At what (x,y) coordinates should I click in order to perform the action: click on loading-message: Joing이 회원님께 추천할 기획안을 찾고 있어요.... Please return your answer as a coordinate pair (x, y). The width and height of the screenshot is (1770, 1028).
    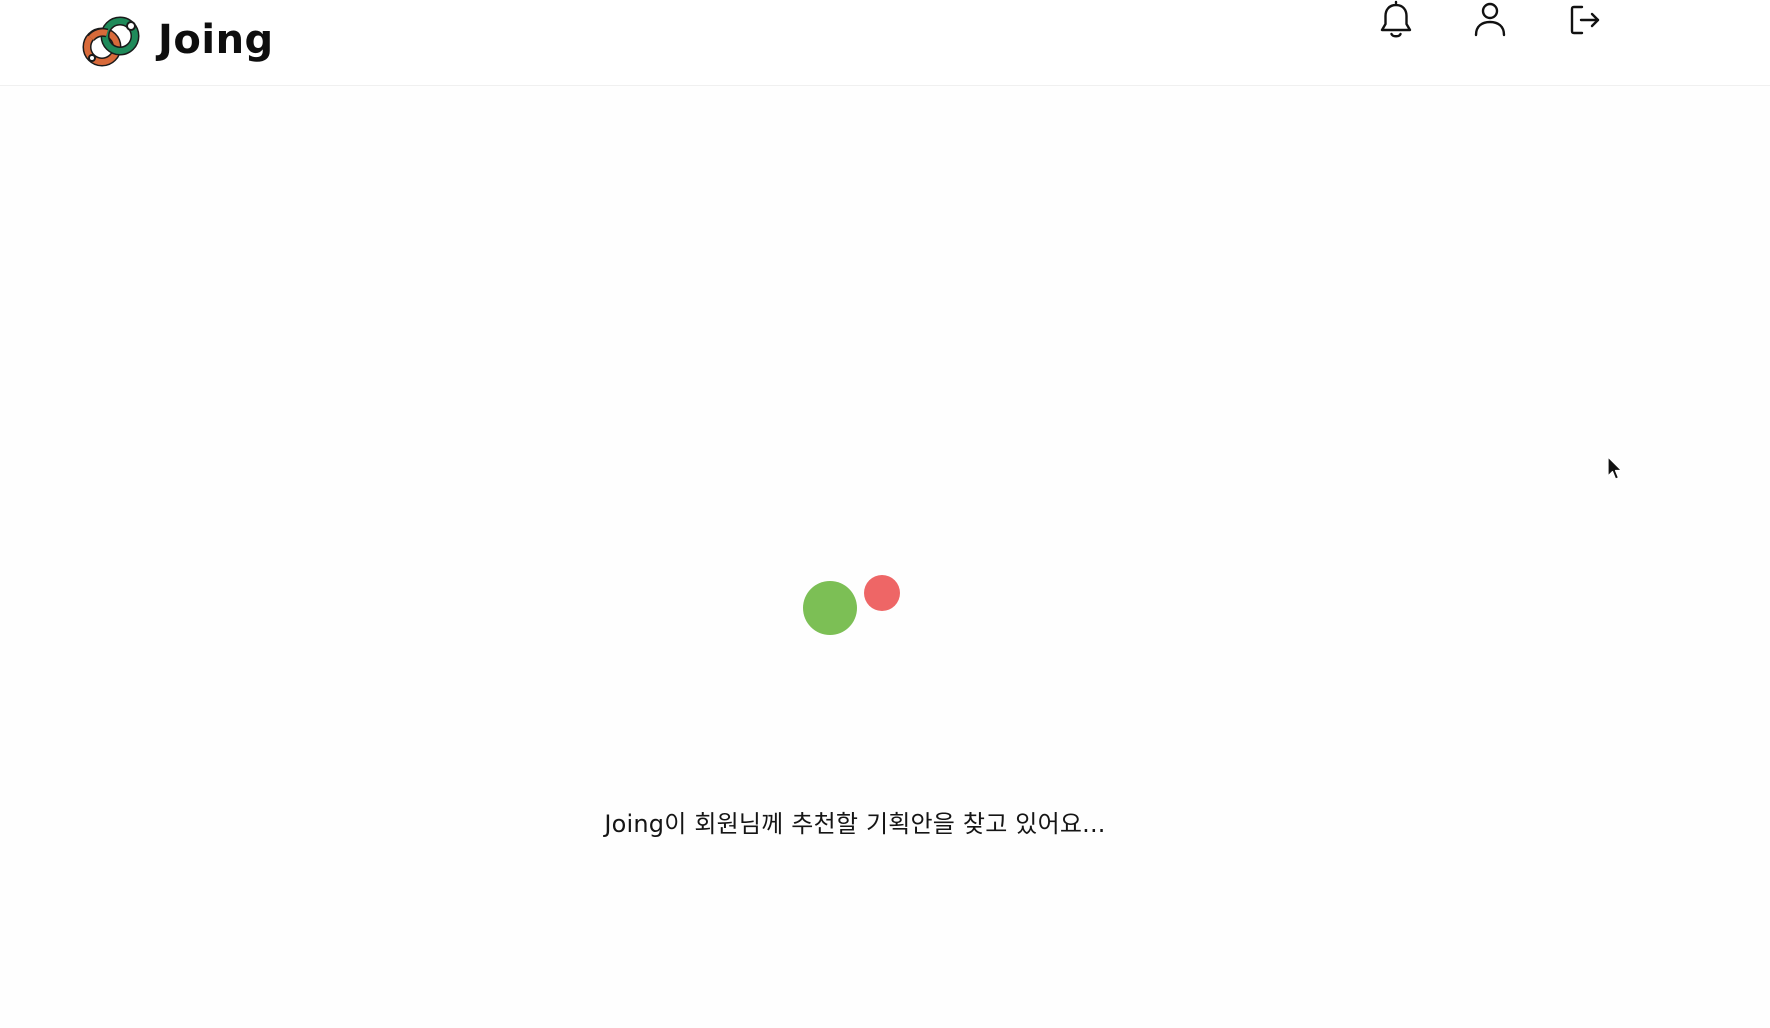
    Looking at the image, I should click on (855, 824).